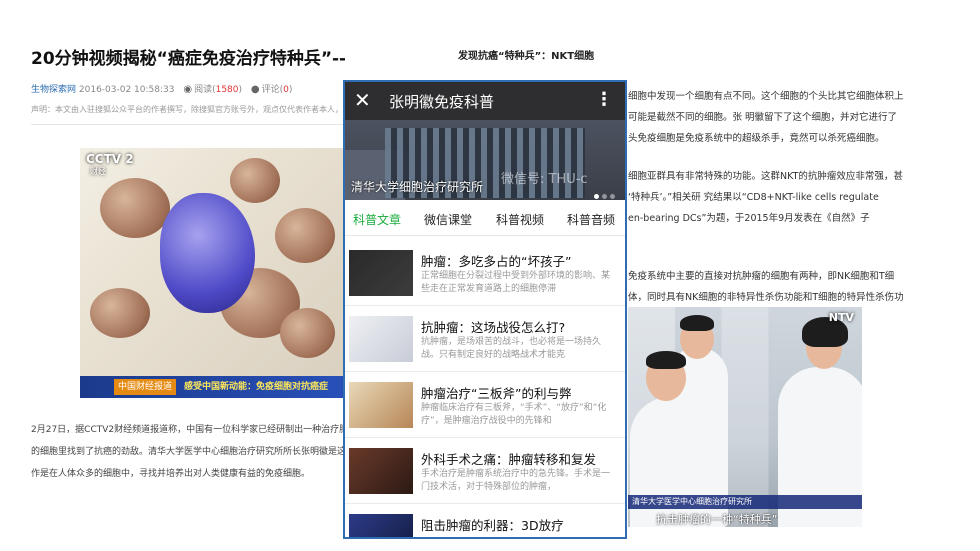 The height and width of the screenshot is (551, 980). What do you see at coordinates (544, 179) in the screenshot?
I see `banner-watermark: 微信号: THU-c` at bounding box center [544, 179].